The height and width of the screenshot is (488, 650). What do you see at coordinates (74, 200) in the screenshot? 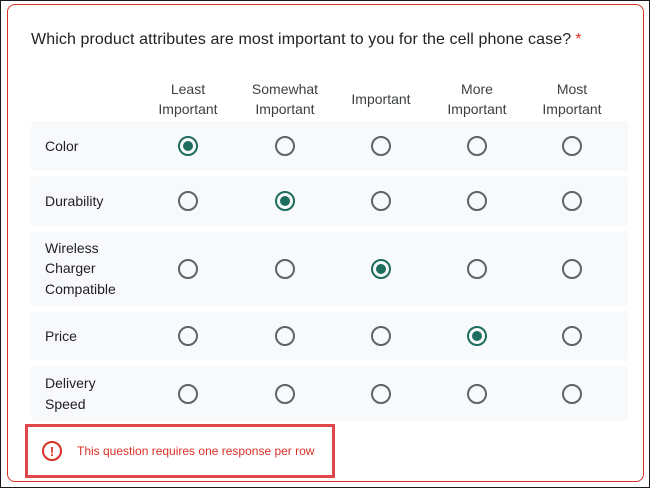
I see `row-label: Durability` at bounding box center [74, 200].